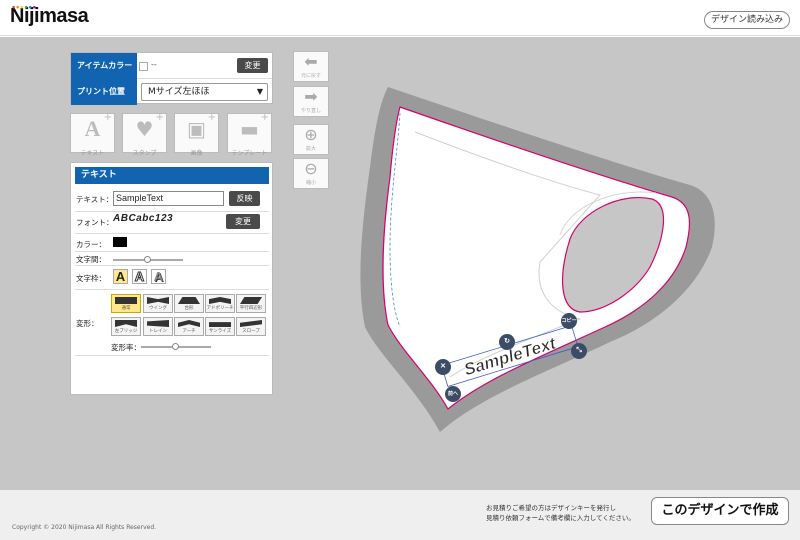 The width and height of the screenshot is (800, 540). I want to click on warp-option-arch: アーチ, so click(189, 326).